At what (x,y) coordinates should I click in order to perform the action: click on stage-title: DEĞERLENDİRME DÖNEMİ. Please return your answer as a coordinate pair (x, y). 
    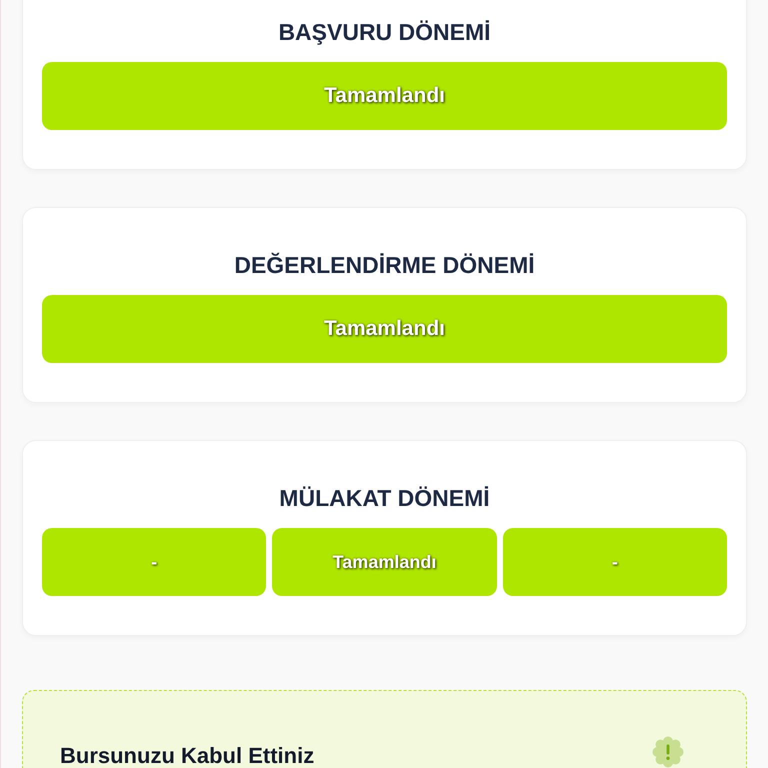
    Looking at the image, I should click on (384, 265).